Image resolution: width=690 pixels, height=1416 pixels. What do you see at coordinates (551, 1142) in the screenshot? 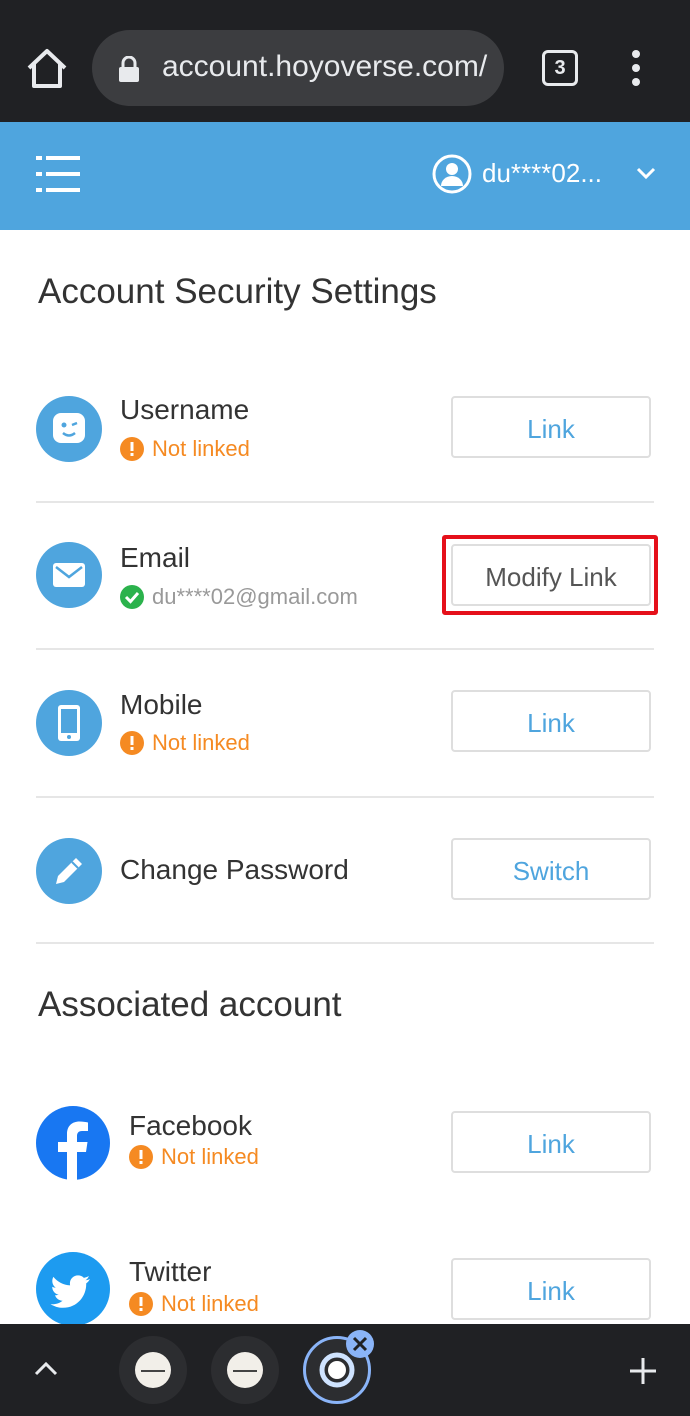
I see `facebook-link-button: Link` at bounding box center [551, 1142].